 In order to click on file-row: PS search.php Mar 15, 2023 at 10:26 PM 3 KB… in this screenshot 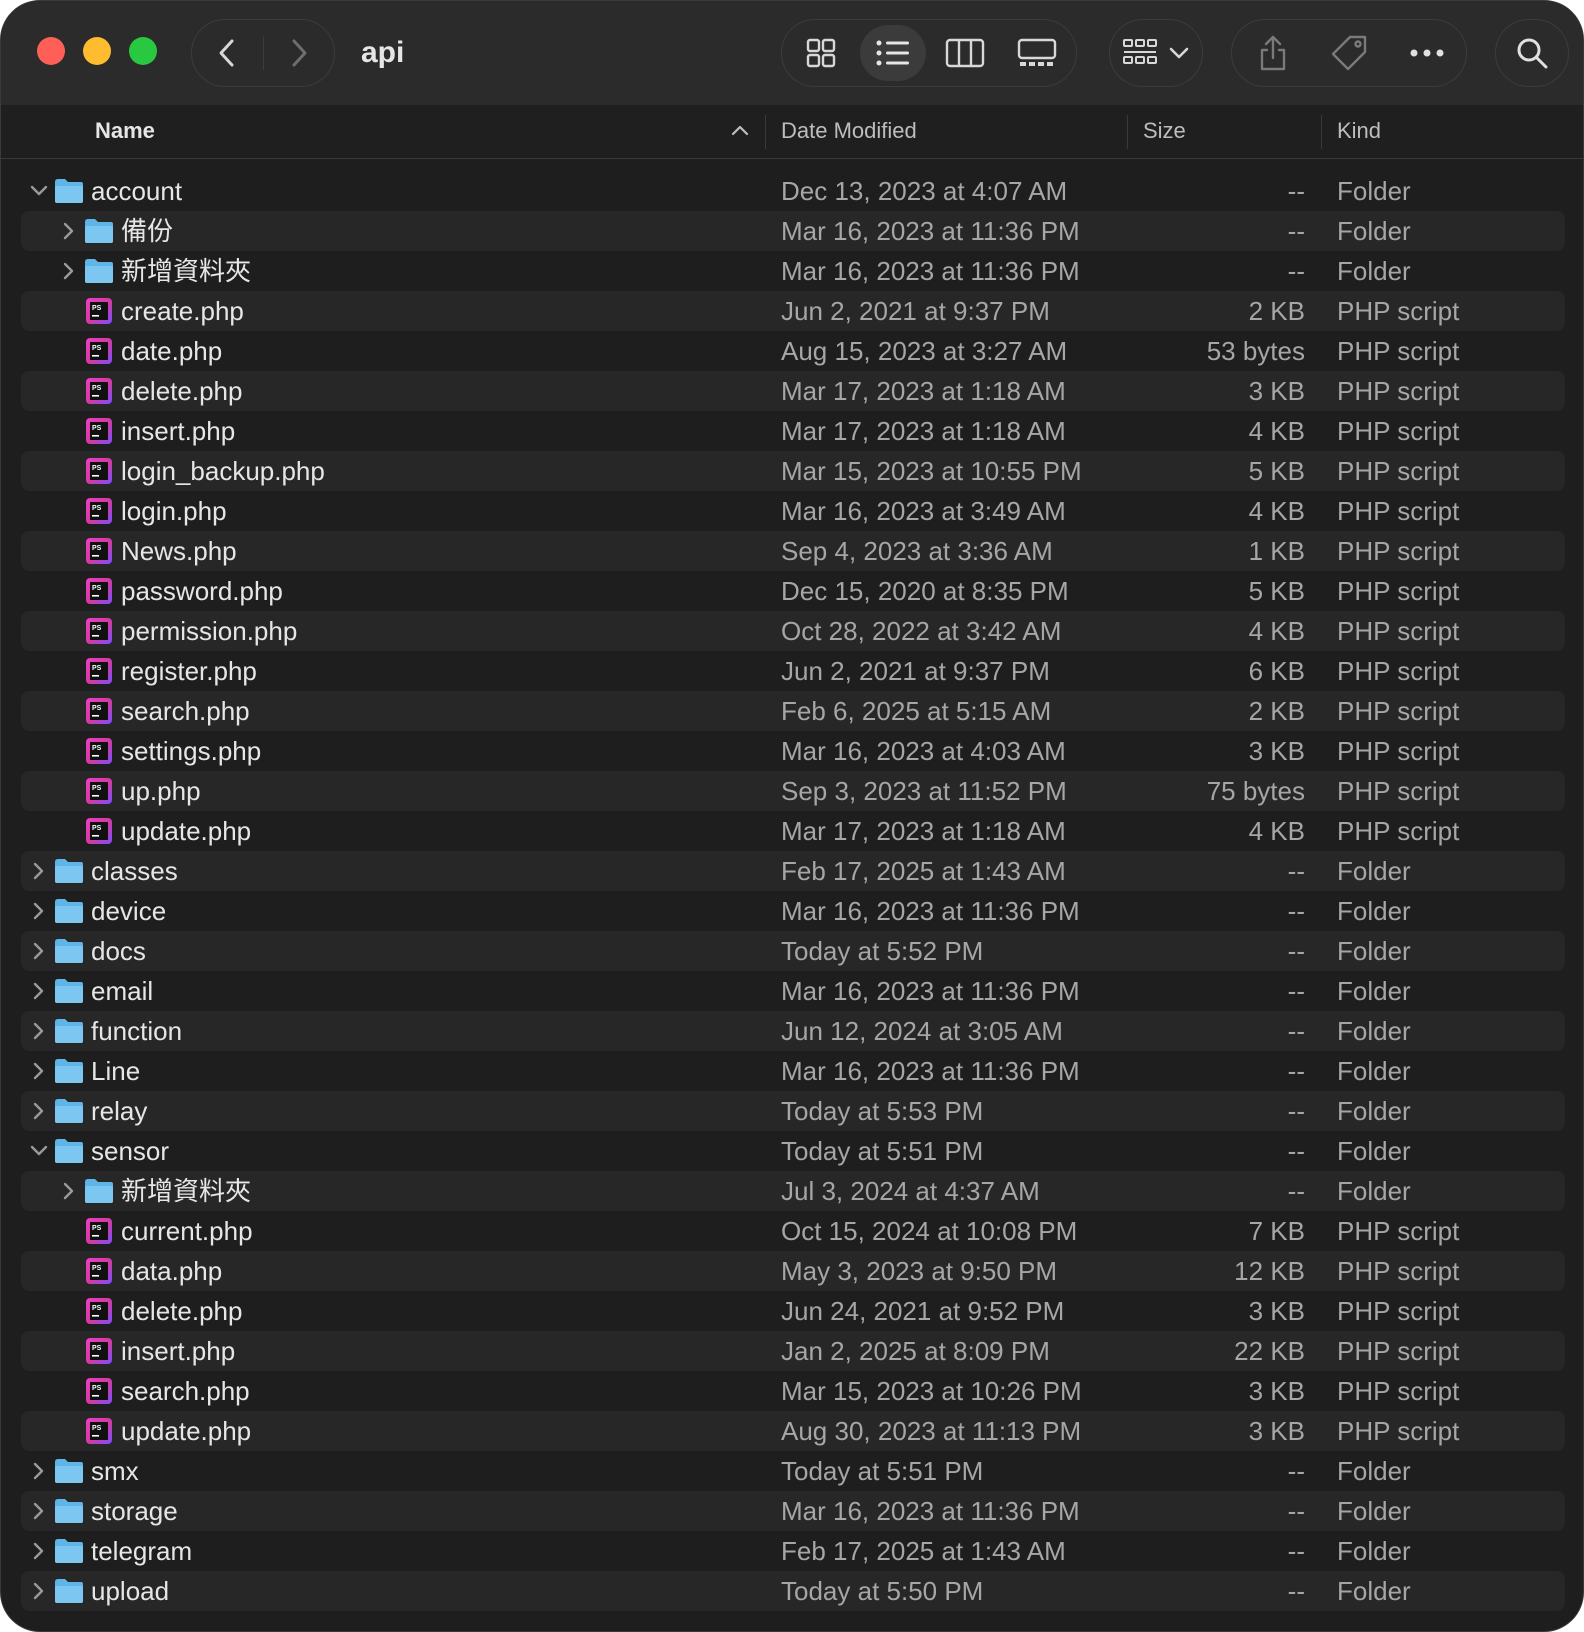, I will do `click(793, 1391)`.